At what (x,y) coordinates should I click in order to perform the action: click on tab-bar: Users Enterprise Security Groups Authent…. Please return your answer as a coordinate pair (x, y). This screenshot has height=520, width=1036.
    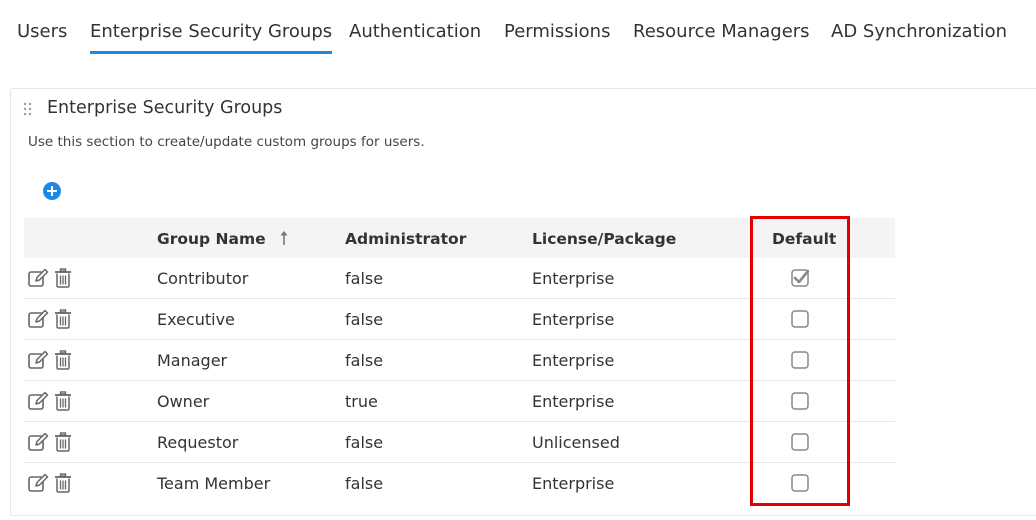
    Looking at the image, I should click on (518, 30).